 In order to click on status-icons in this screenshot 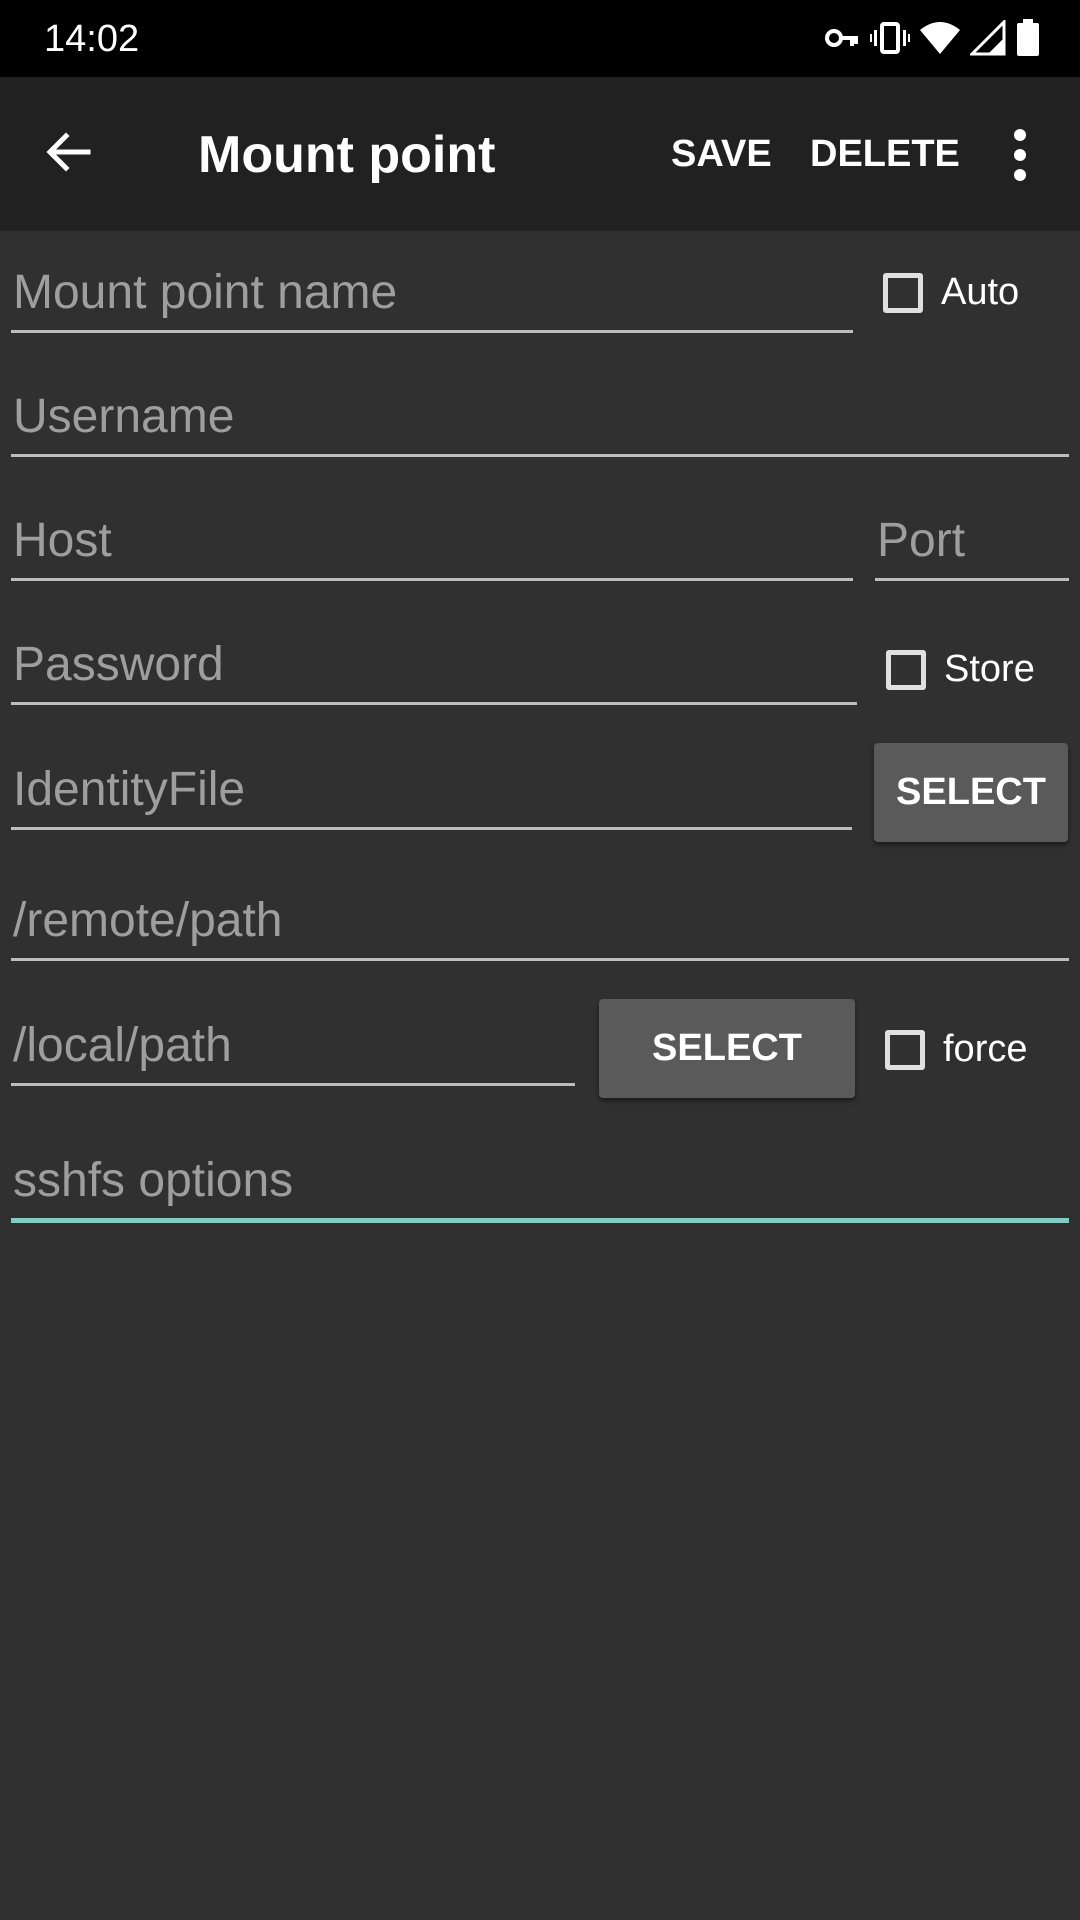, I will do `click(932, 39)`.